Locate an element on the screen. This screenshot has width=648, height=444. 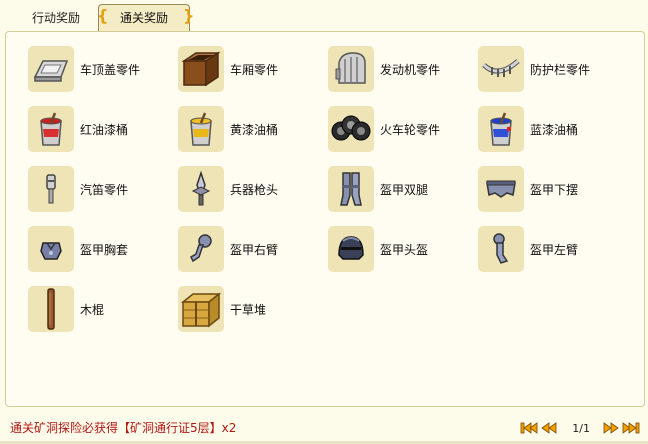
first-page-icon is located at coordinates (529, 428).